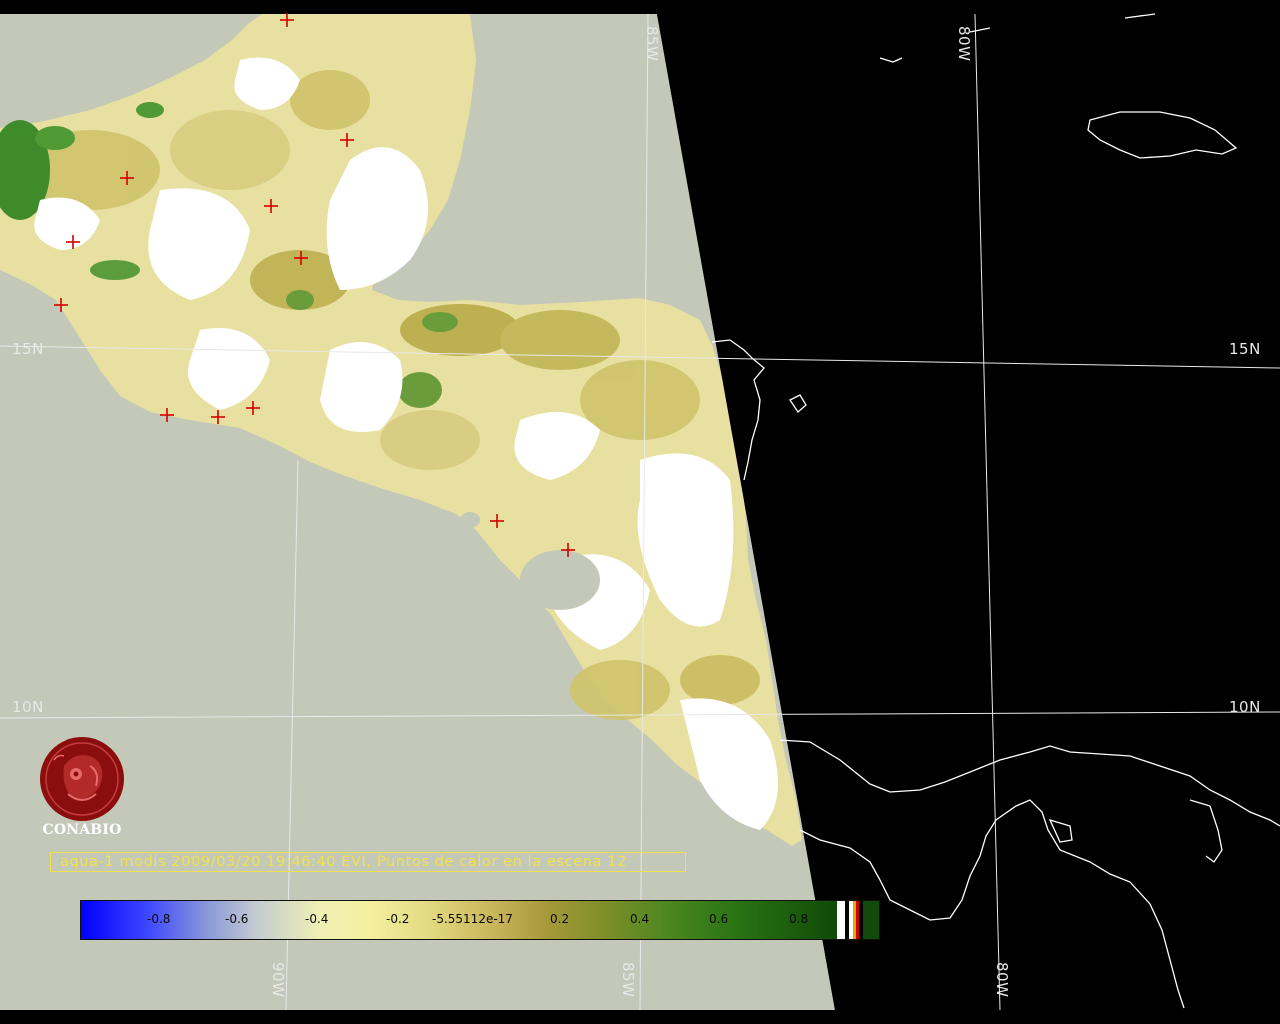  I want to click on colorbar-tick-label: -0.4, so click(317, 919).